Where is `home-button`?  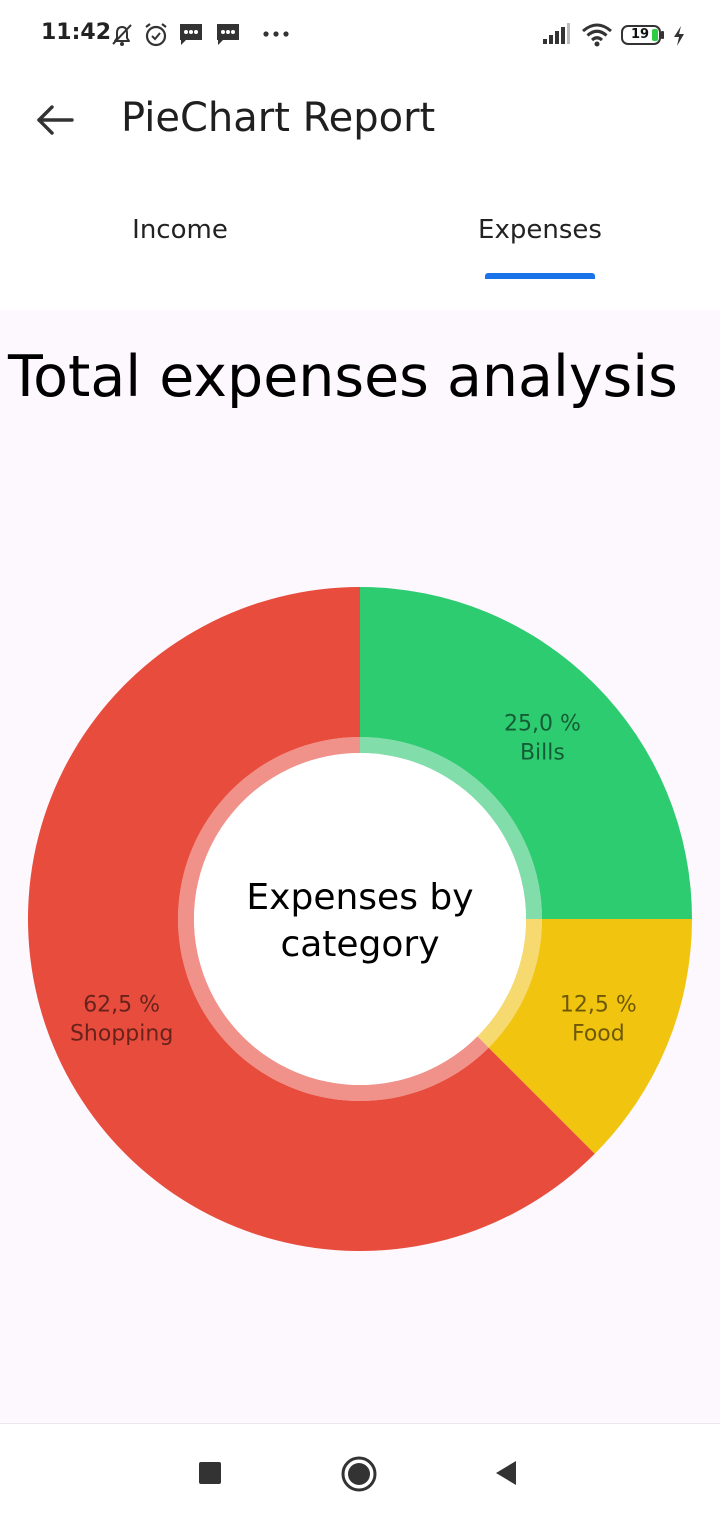 home-button is located at coordinates (359, 1476).